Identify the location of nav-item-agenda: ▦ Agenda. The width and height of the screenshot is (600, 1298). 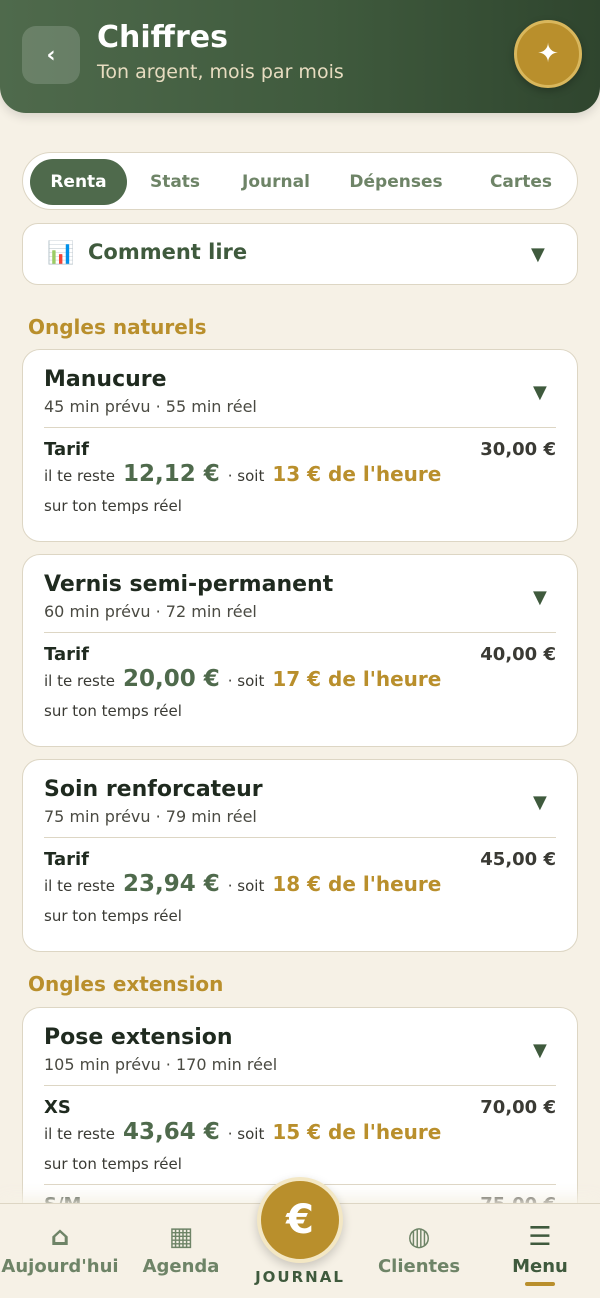
(181, 1248).